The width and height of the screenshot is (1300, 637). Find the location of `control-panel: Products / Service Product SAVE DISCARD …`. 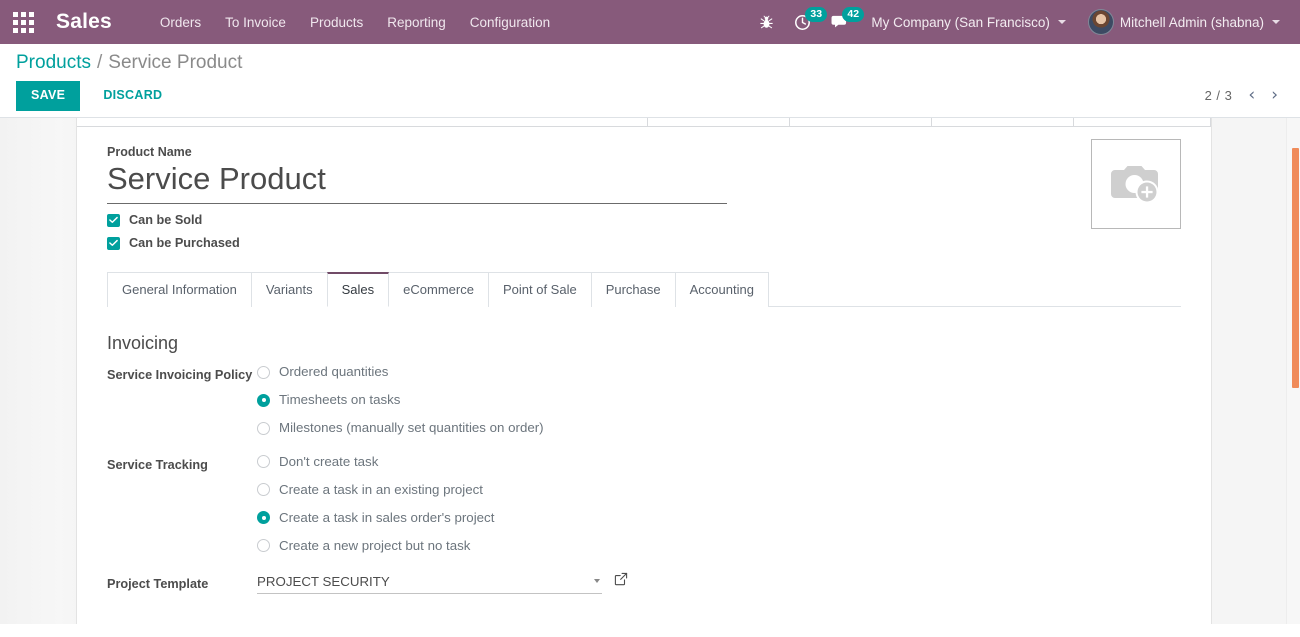

control-panel: Products / Service Product SAVE DISCARD … is located at coordinates (650, 81).